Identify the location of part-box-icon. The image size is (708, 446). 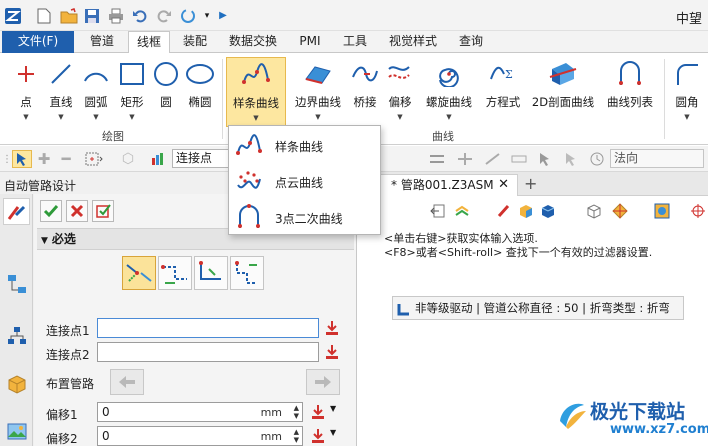
(16, 383).